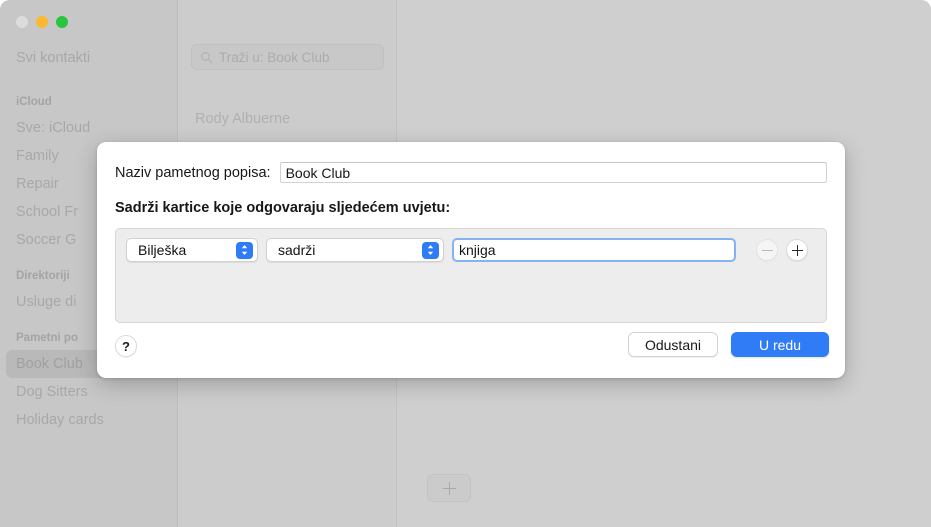 The width and height of the screenshot is (931, 527). I want to click on condition-row: Bilješka sadrži, so click(467, 250).